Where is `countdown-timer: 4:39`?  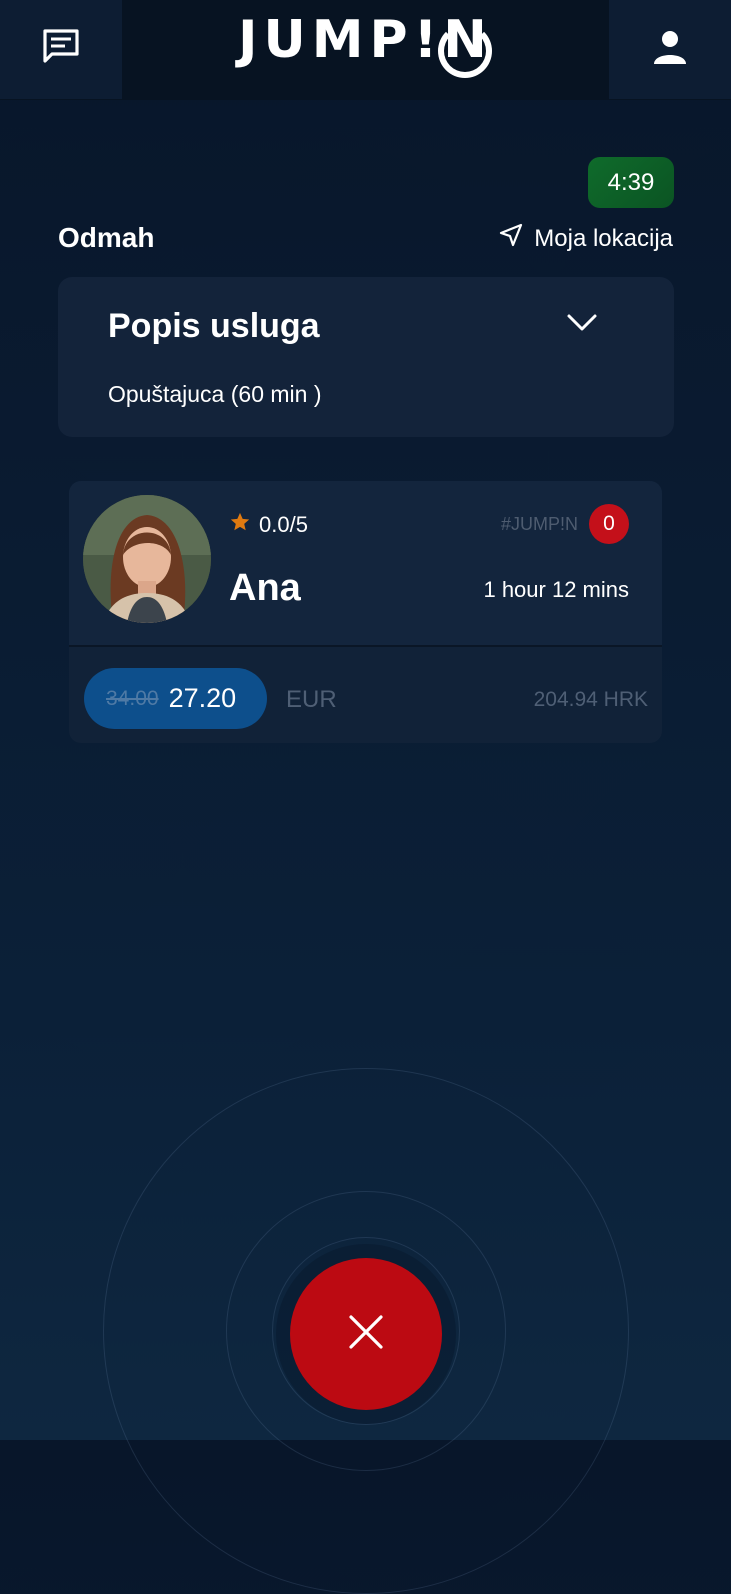 countdown-timer: 4:39 is located at coordinates (631, 182).